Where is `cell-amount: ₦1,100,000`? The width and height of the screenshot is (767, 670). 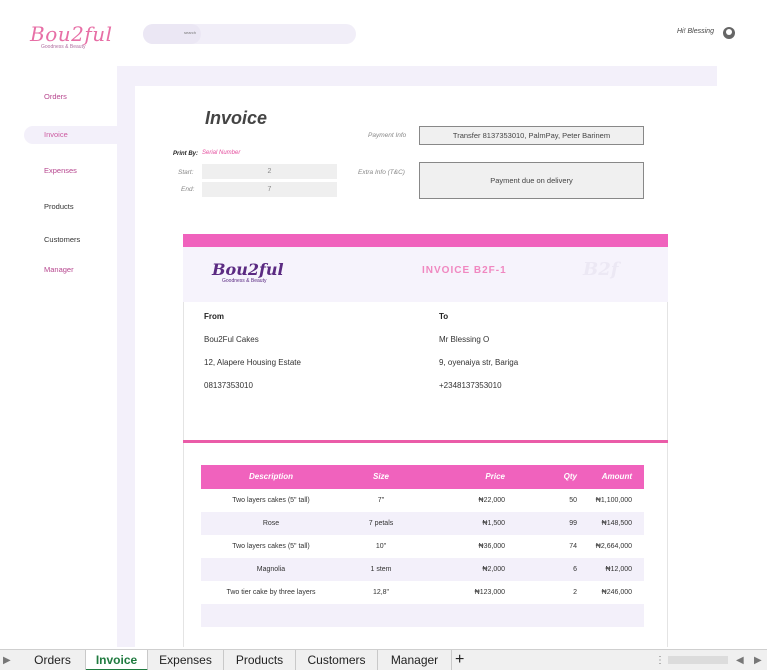 cell-amount: ₦1,100,000 is located at coordinates (613, 500).